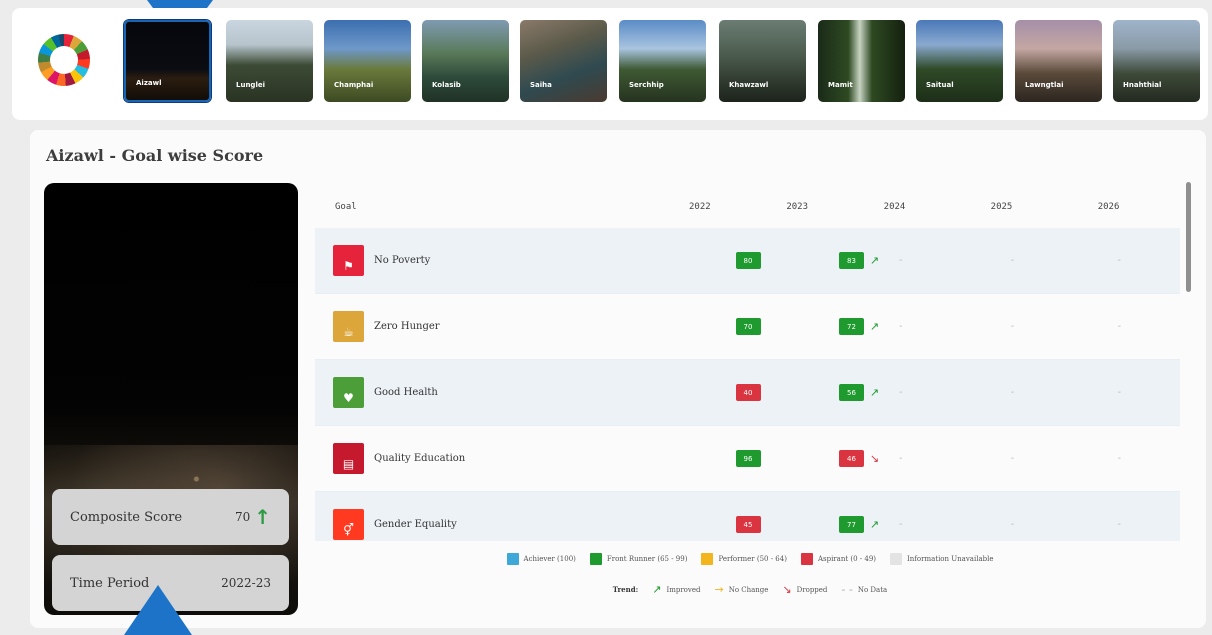 The width and height of the screenshot is (1212, 635). What do you see at coordinates (155, 155) in the screenshot?
I see `section-title: Aizawl - Goal wise Score` at bounding box center [155, 155].